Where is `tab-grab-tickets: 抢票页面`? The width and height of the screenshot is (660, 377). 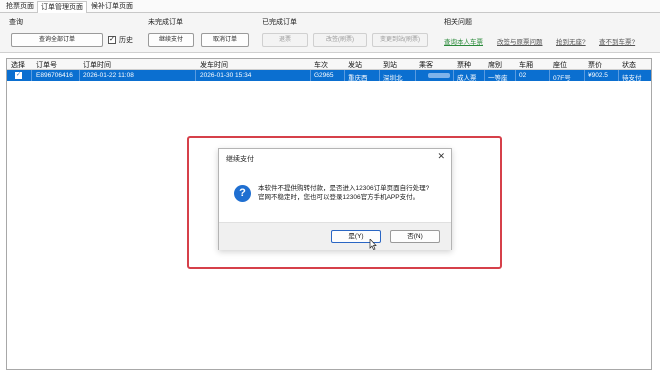
tab-grab-tickets: 抢票页面 is located at coordinates (20, 7).